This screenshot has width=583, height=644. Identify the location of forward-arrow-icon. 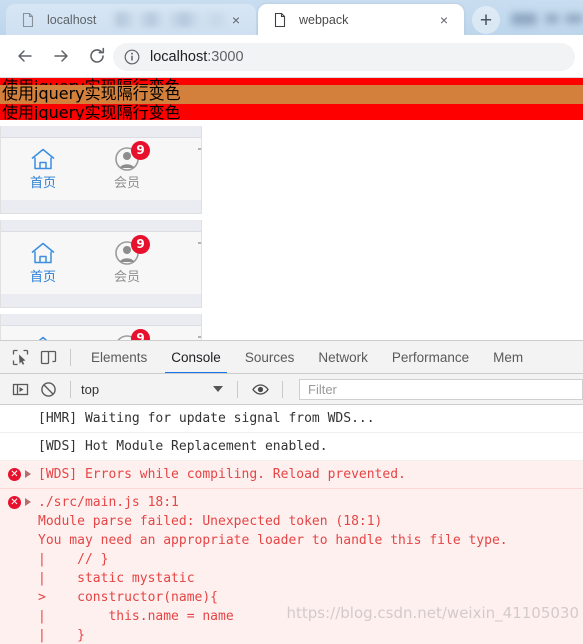
(61, 56).